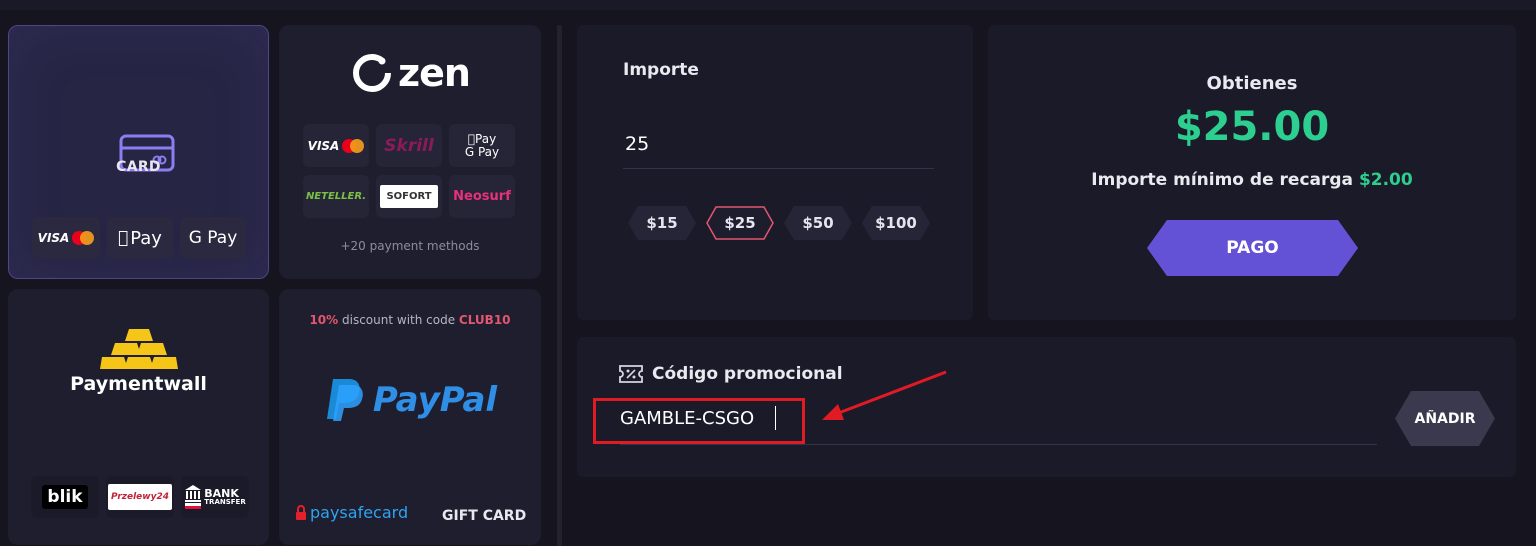 Image resolution: width=1536 pixels, height=546 pixels. What do you see at coordinates (434, 73) in the screenshot?
I see `zen-logo-text: zen` at bounding box center [434, 73].